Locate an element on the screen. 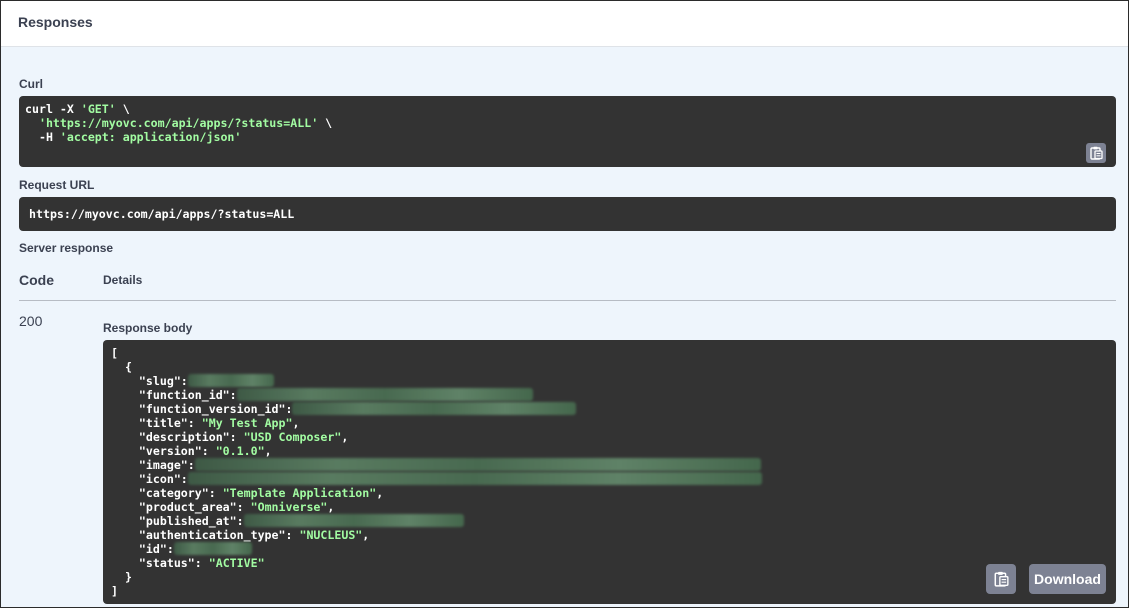 This screenshot has height=608, width=1129. redacted-slug is located at coordinates (230, 380).